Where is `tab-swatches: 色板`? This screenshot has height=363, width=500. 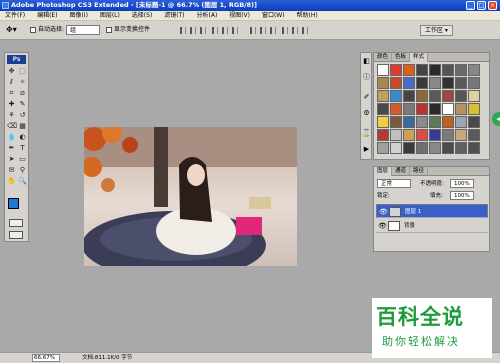
tab-swatches: 色板 is located at coordinates (401, 57).